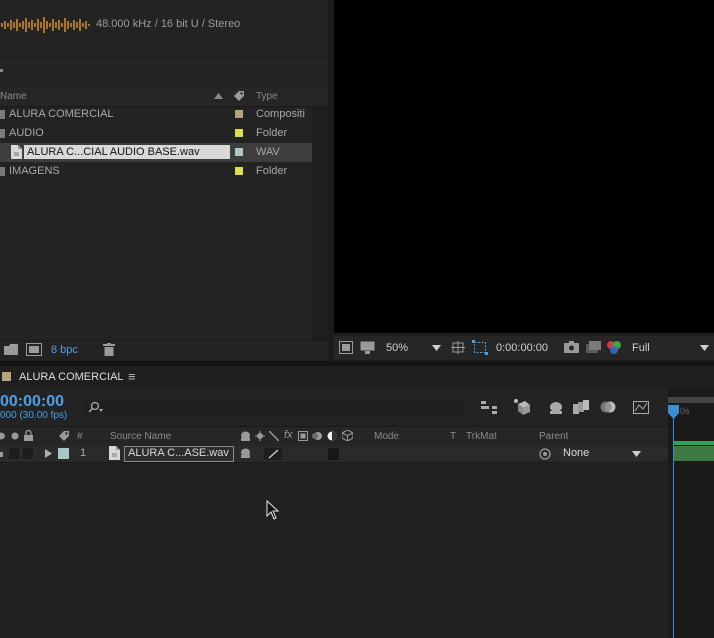 The image size is (714, 638). I want to click on bit-depth-button: 8 bpc, so click(64, 350).